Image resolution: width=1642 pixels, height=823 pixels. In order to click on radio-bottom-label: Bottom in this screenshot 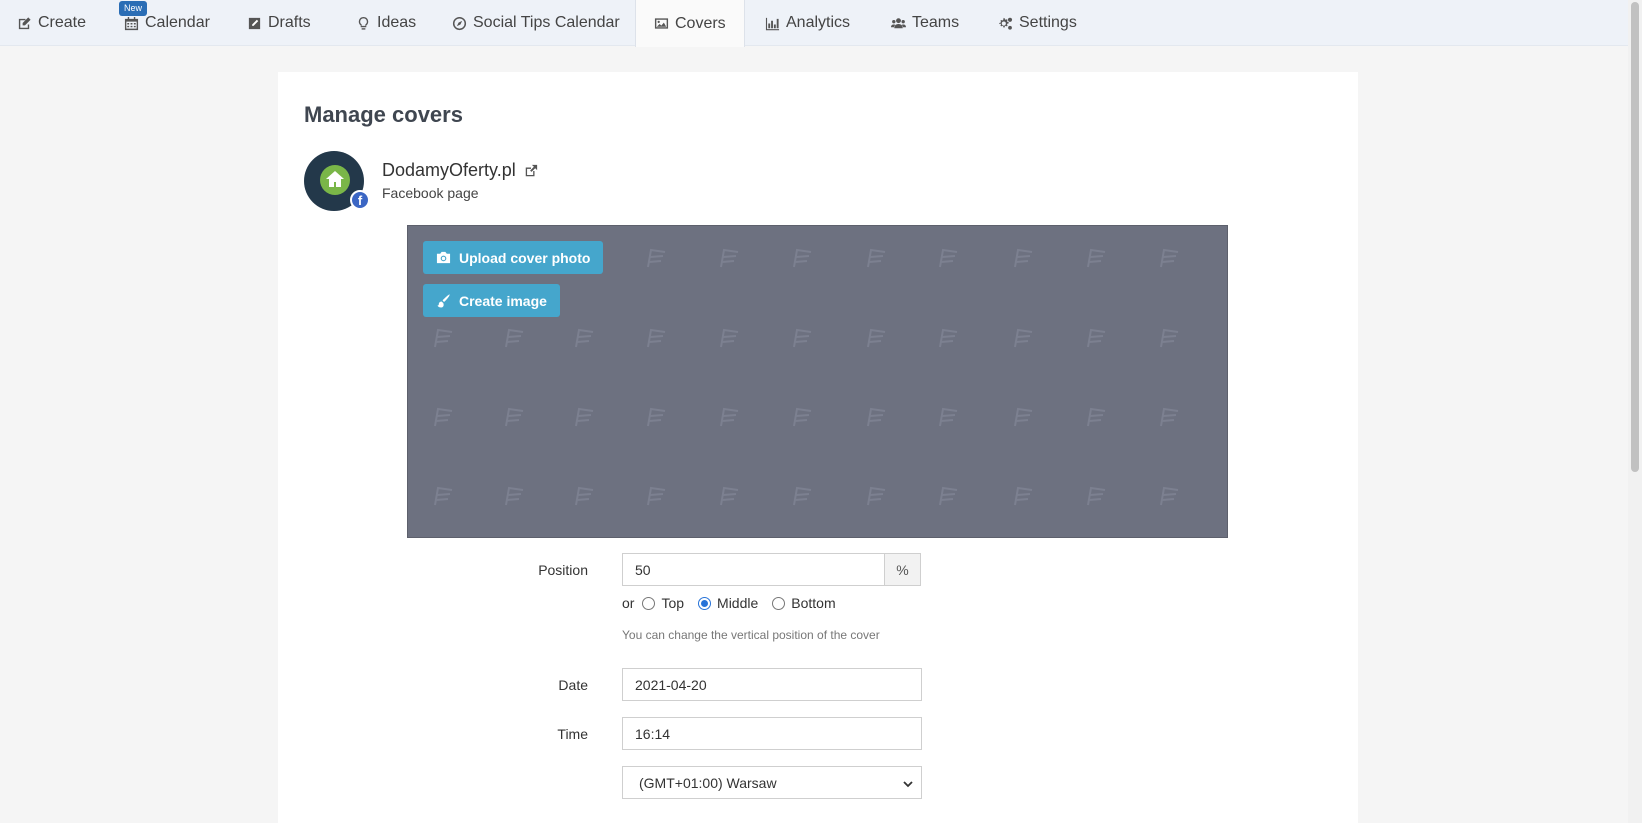, I will do `click(813, 603)`.